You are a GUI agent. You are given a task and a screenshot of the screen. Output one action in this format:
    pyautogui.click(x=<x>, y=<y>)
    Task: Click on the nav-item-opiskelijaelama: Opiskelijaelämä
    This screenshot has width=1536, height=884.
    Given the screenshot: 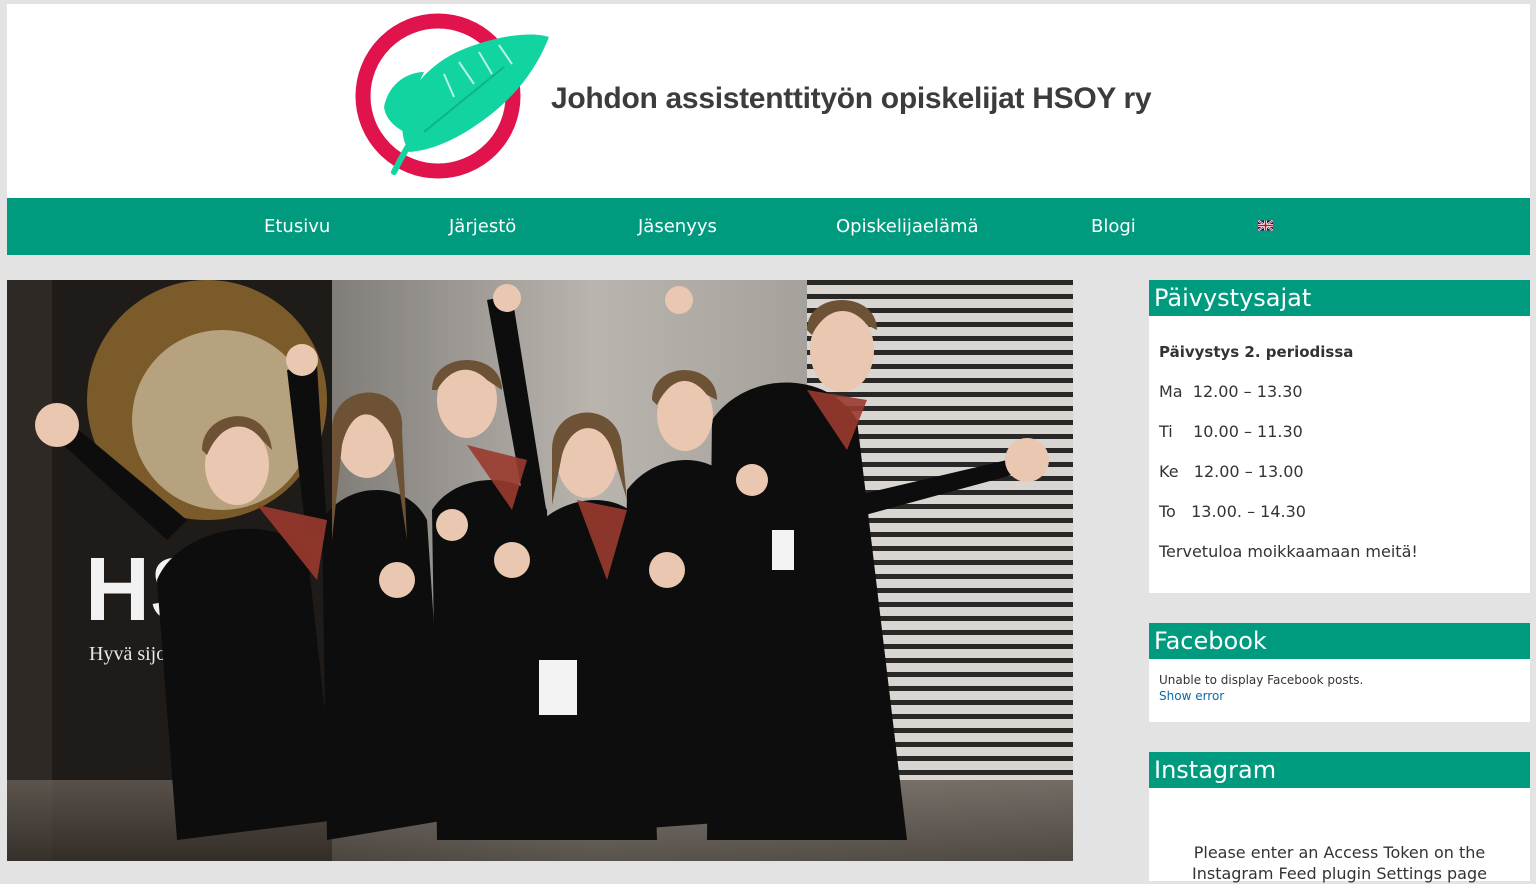 What is the action you would take?
    pyautogui.click(x=907, y=226)
    